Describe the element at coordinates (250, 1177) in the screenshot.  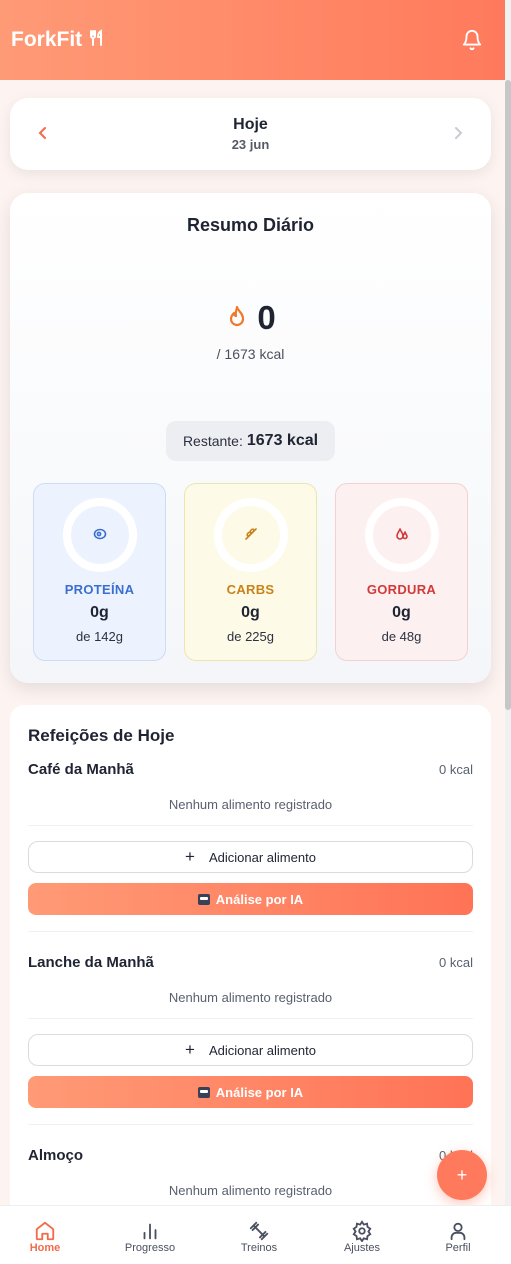
I see `meal-lunch: Almoço 0 kcal Nenhum alimento registrado` at that location.